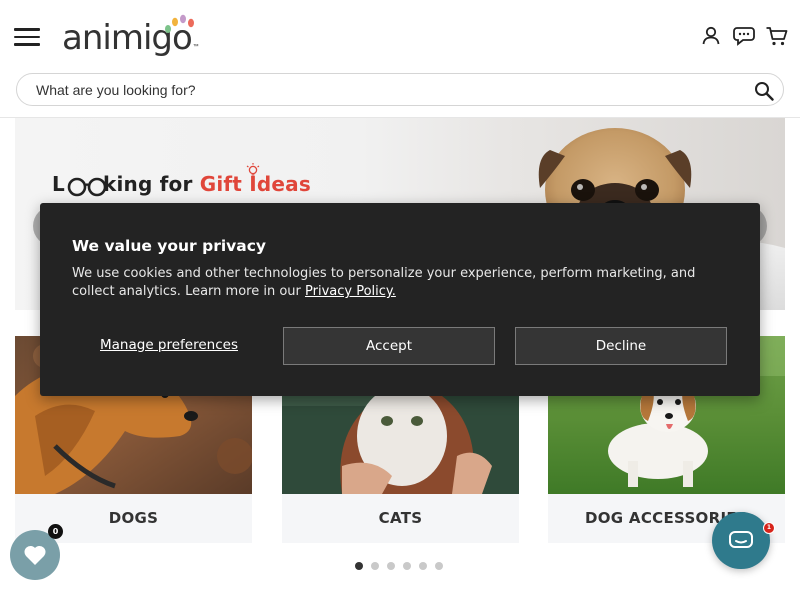 The height and width of the screenshot is (600, 800). Describe the element at coordinates (130, 36) in the screenshot. I see `site-logo: animigo ™` at that location.